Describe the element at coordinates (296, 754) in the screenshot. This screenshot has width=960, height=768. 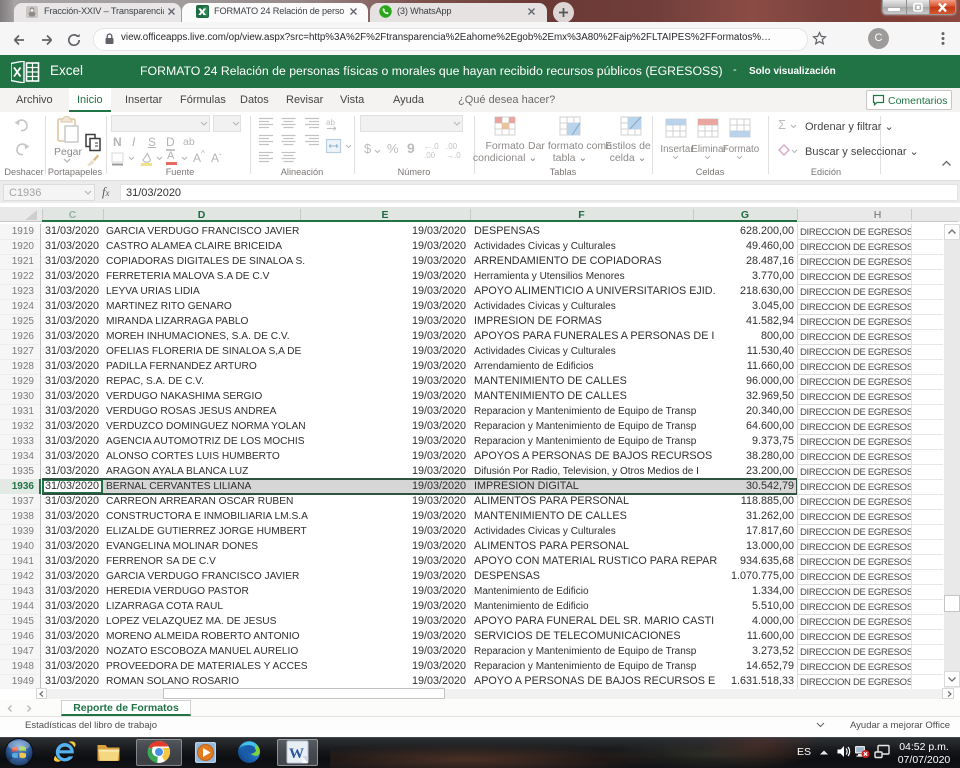
I see `svg-text: W` at that location.